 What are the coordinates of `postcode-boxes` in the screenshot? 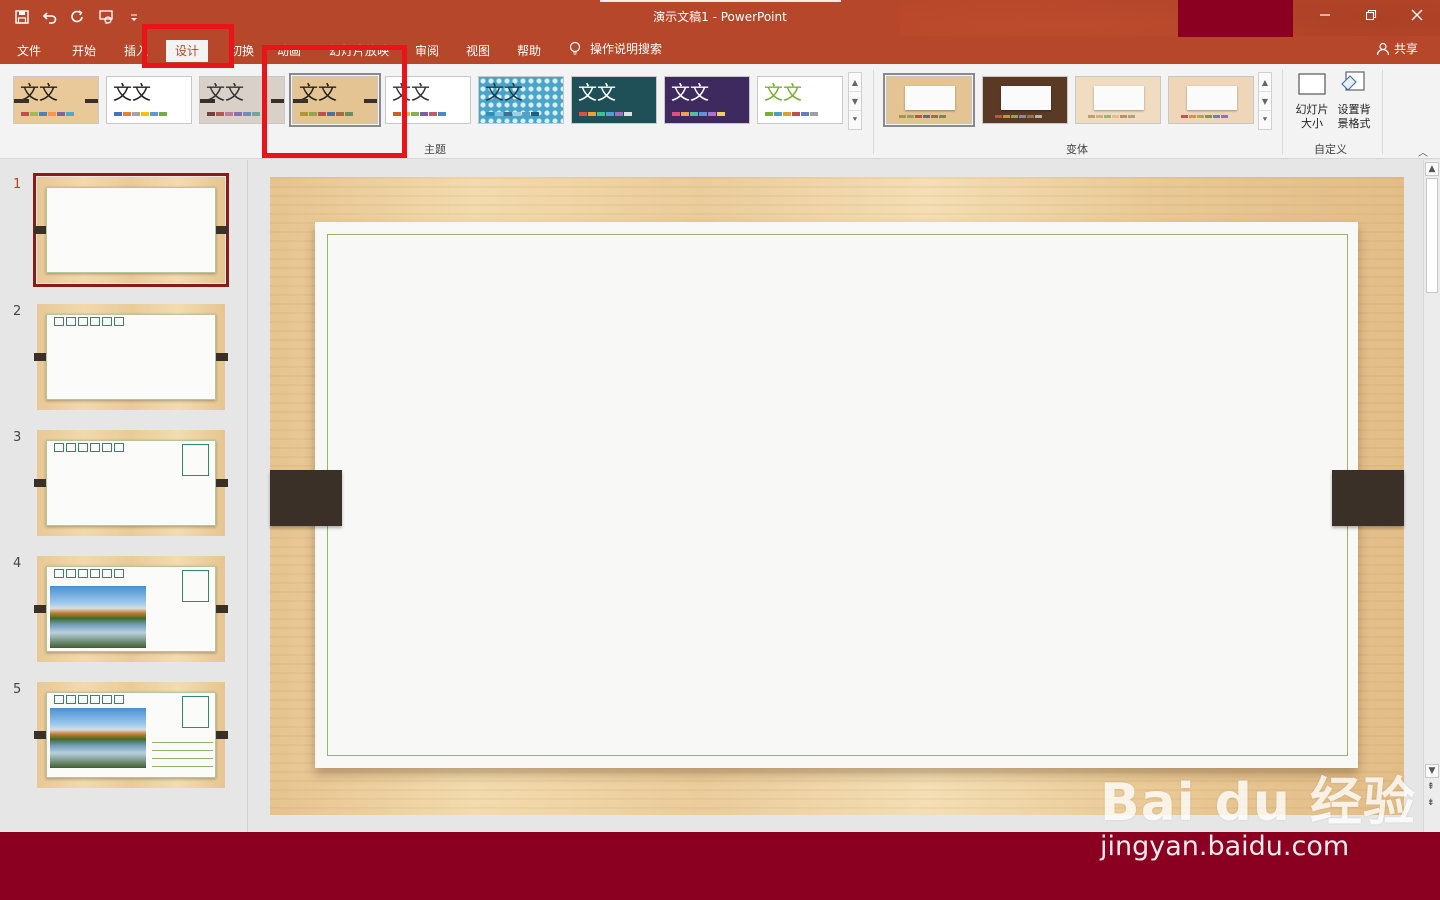 It's located at (89, 447).